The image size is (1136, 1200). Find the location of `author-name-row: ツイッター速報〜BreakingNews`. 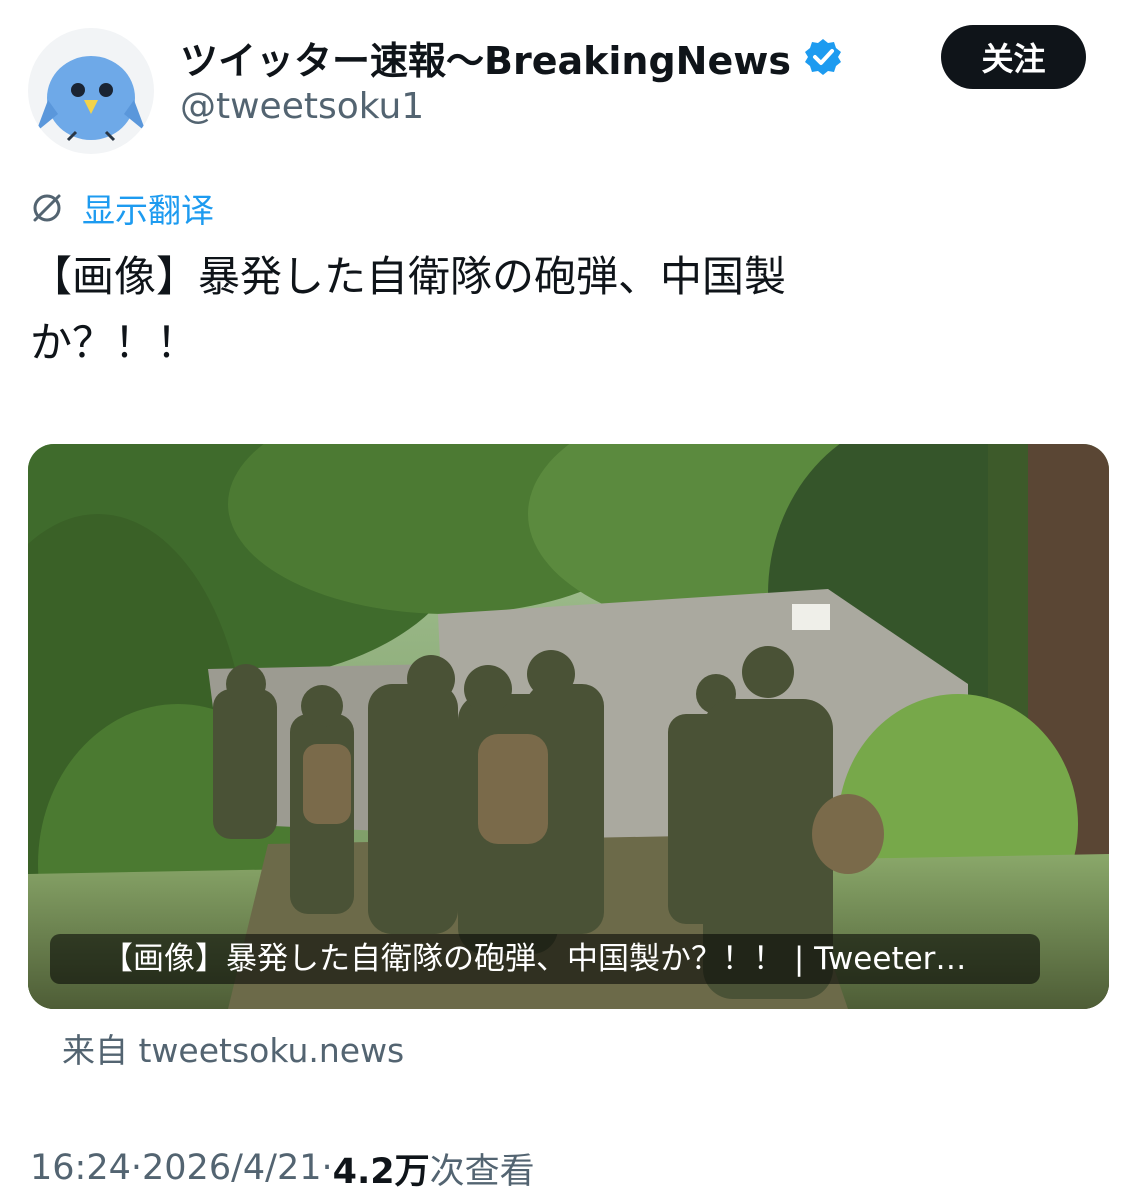

author-name-row: ツイッター速報〜BreakingNews is located at coordinates (511, 57).